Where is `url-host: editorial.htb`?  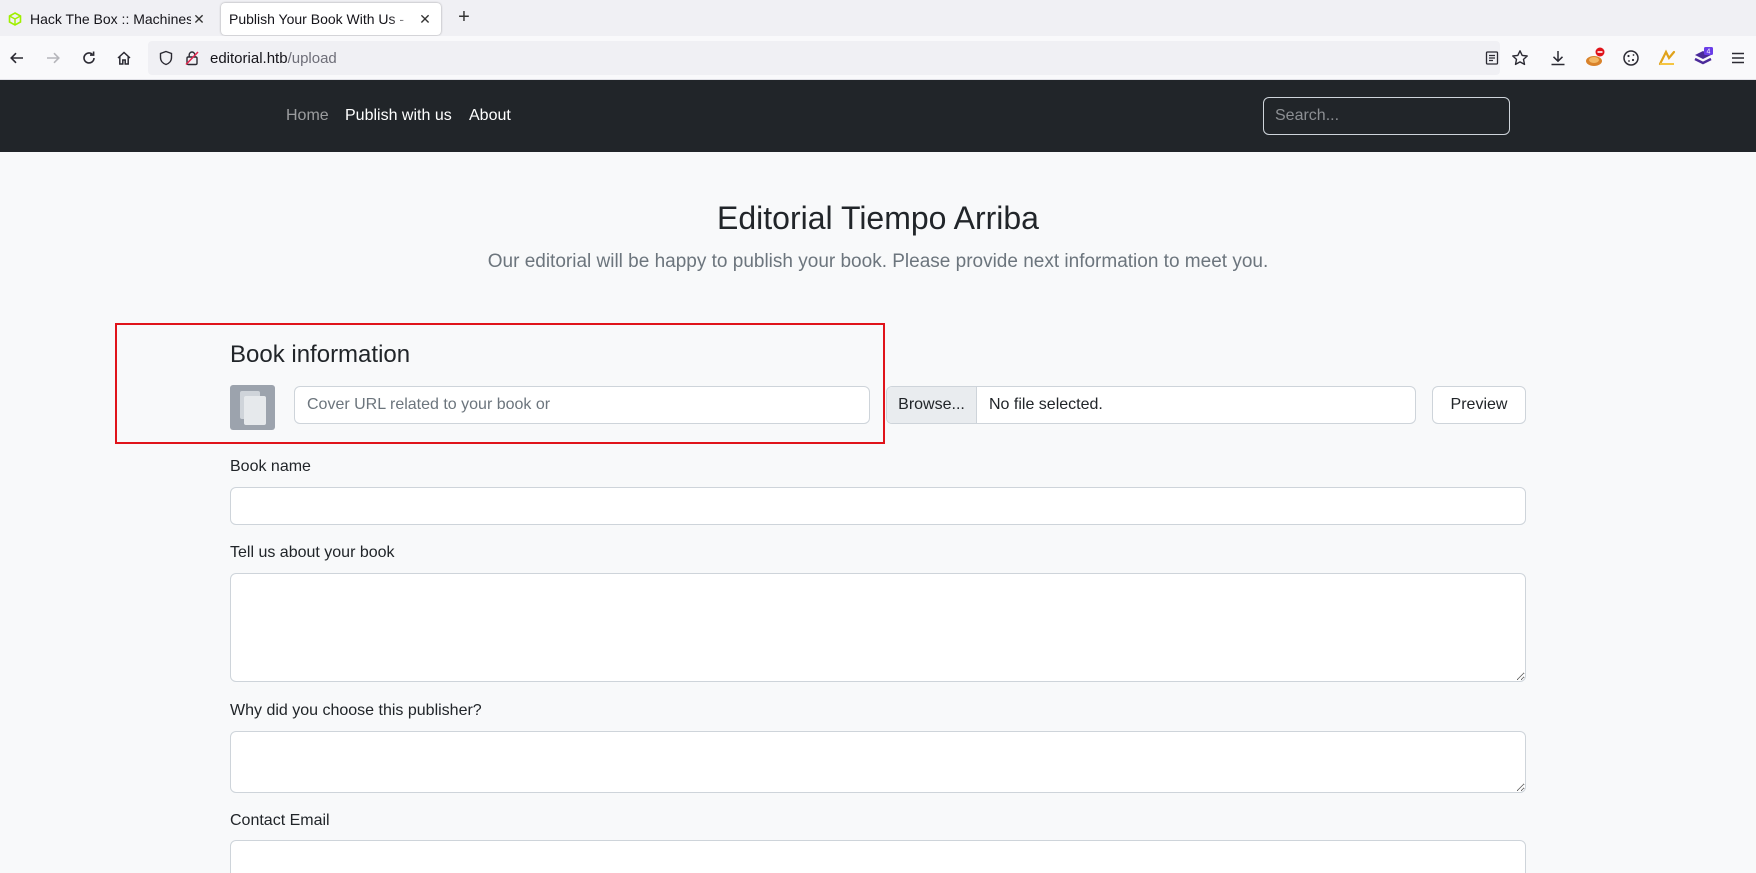
url-host: editorial.htb is located at coordinates (249, 58).